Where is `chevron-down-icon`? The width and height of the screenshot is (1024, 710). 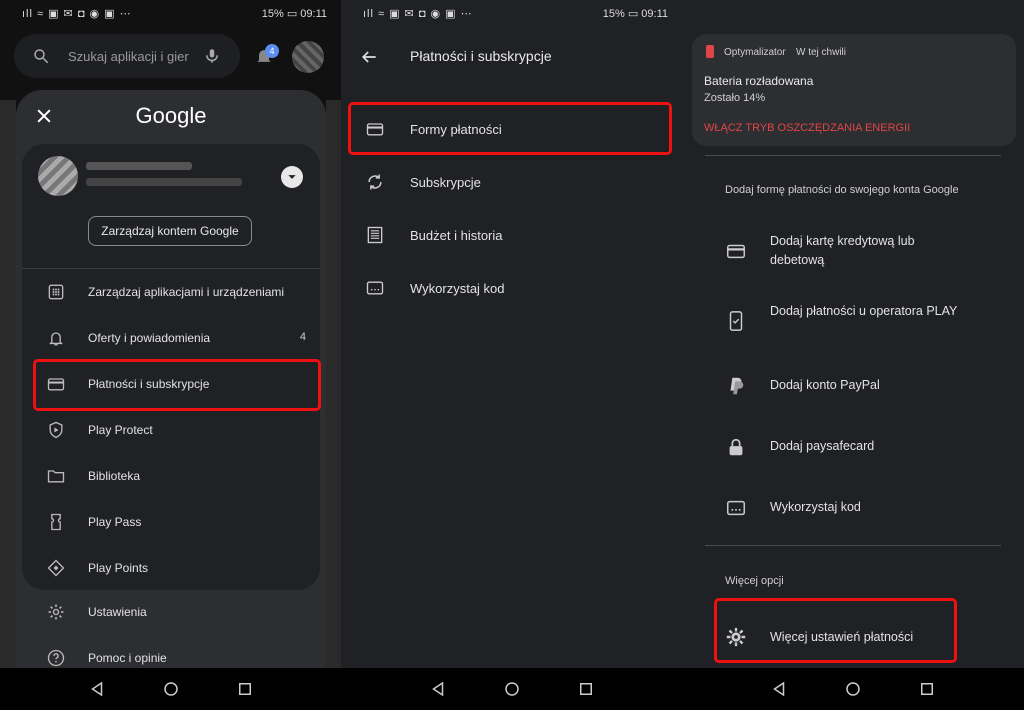
chevron-down-icon is located at coordinates (292, 177).